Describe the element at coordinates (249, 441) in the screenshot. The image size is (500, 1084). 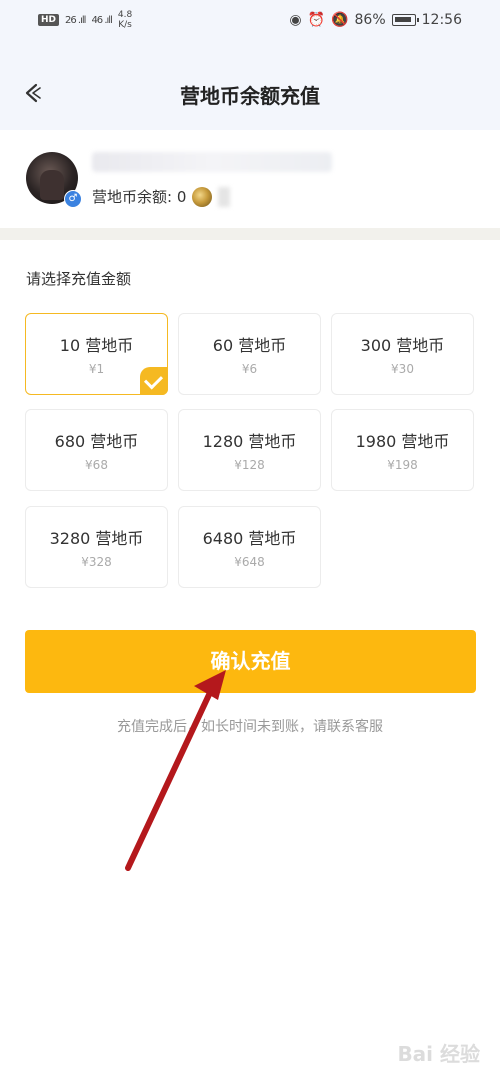
I see `option-amount: 1280 营地币` at that location.